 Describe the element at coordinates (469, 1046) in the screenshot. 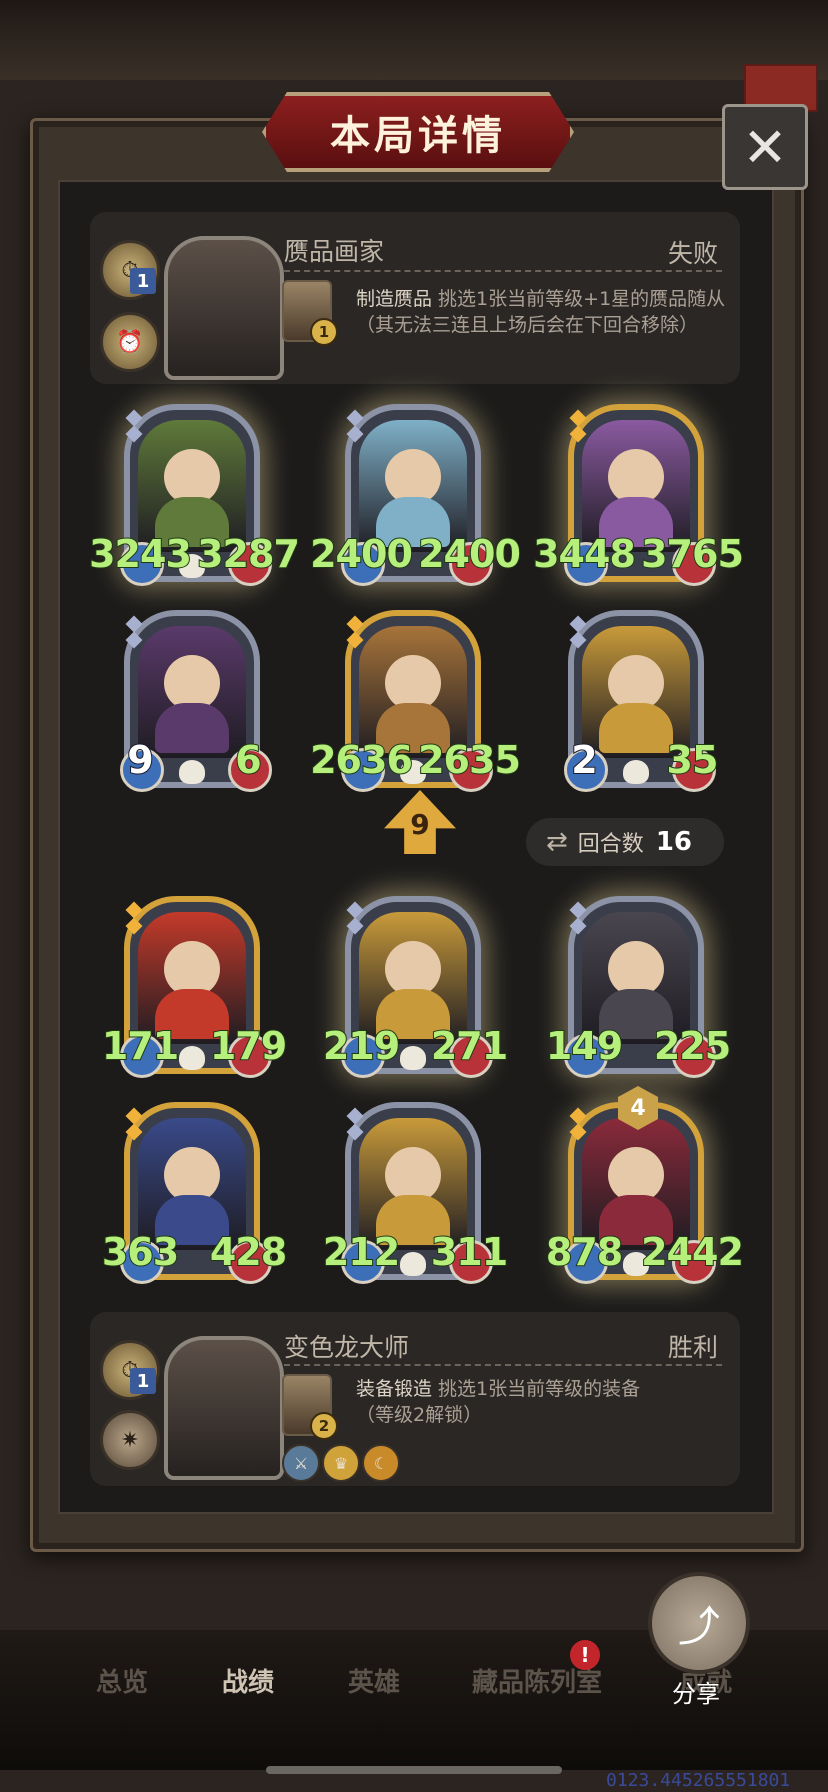

I see `health-value: 271` at that location.